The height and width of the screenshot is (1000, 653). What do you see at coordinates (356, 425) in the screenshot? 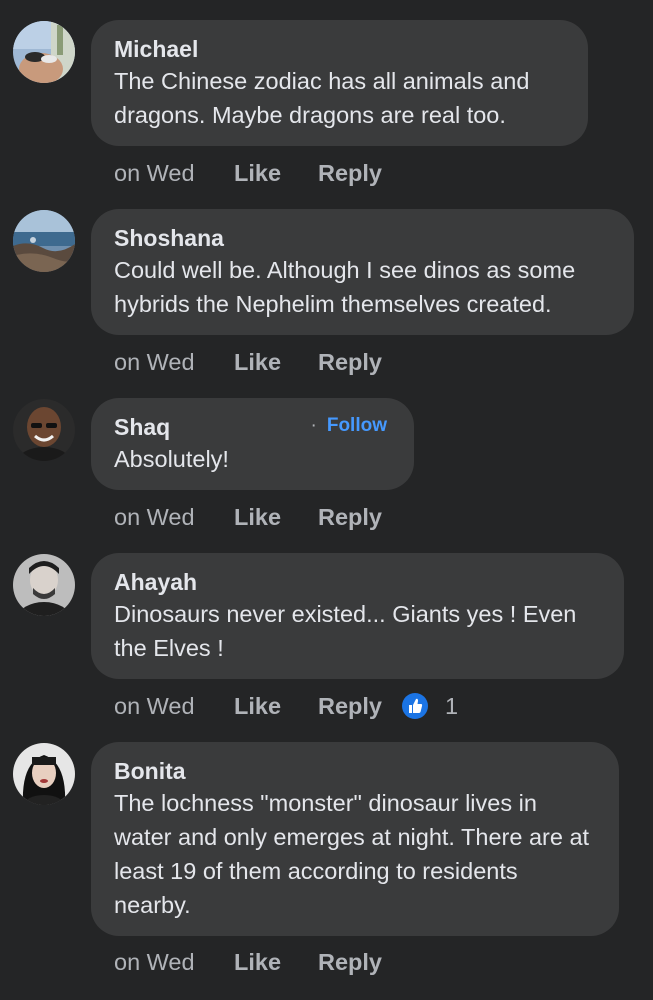
I see `follow-label: Follow` at bounding box center [356, 425].